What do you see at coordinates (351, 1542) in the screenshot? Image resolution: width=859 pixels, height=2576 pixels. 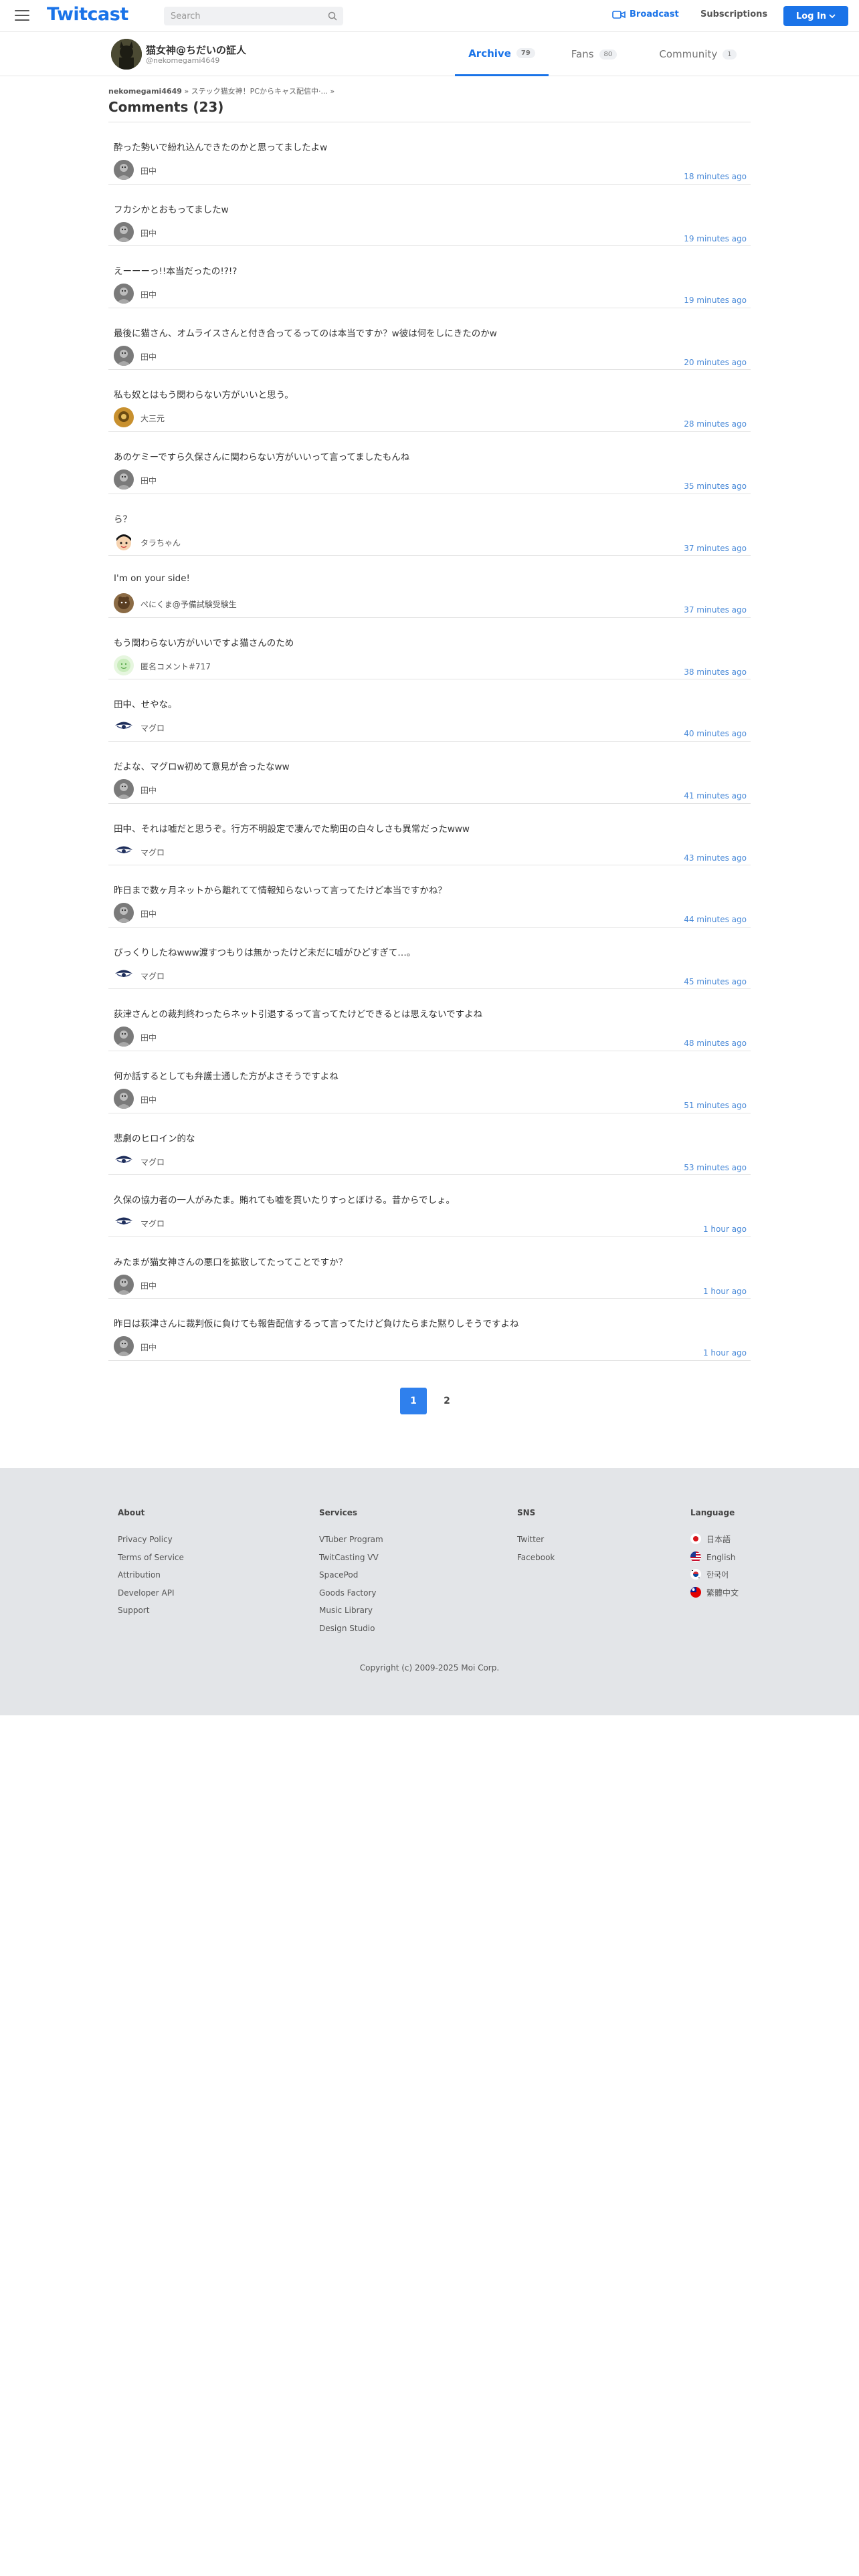 I see `footer-link: VTuber Program` at bounding box center [351, 1542].